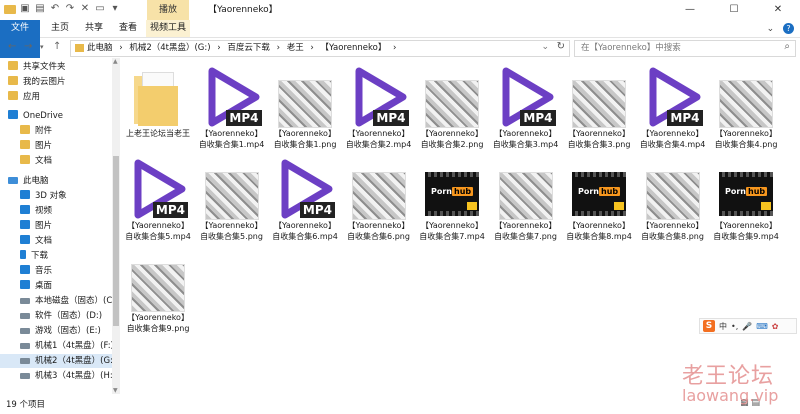  I want to click on expand-ribbon-icon: ⌄, so click(771, 29).